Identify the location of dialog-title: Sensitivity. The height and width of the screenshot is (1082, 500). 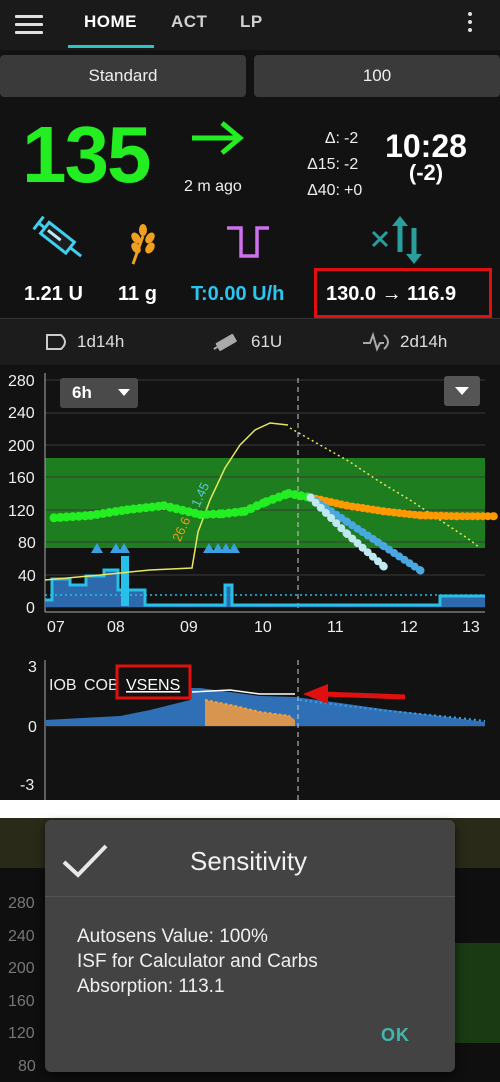
(249, 861).